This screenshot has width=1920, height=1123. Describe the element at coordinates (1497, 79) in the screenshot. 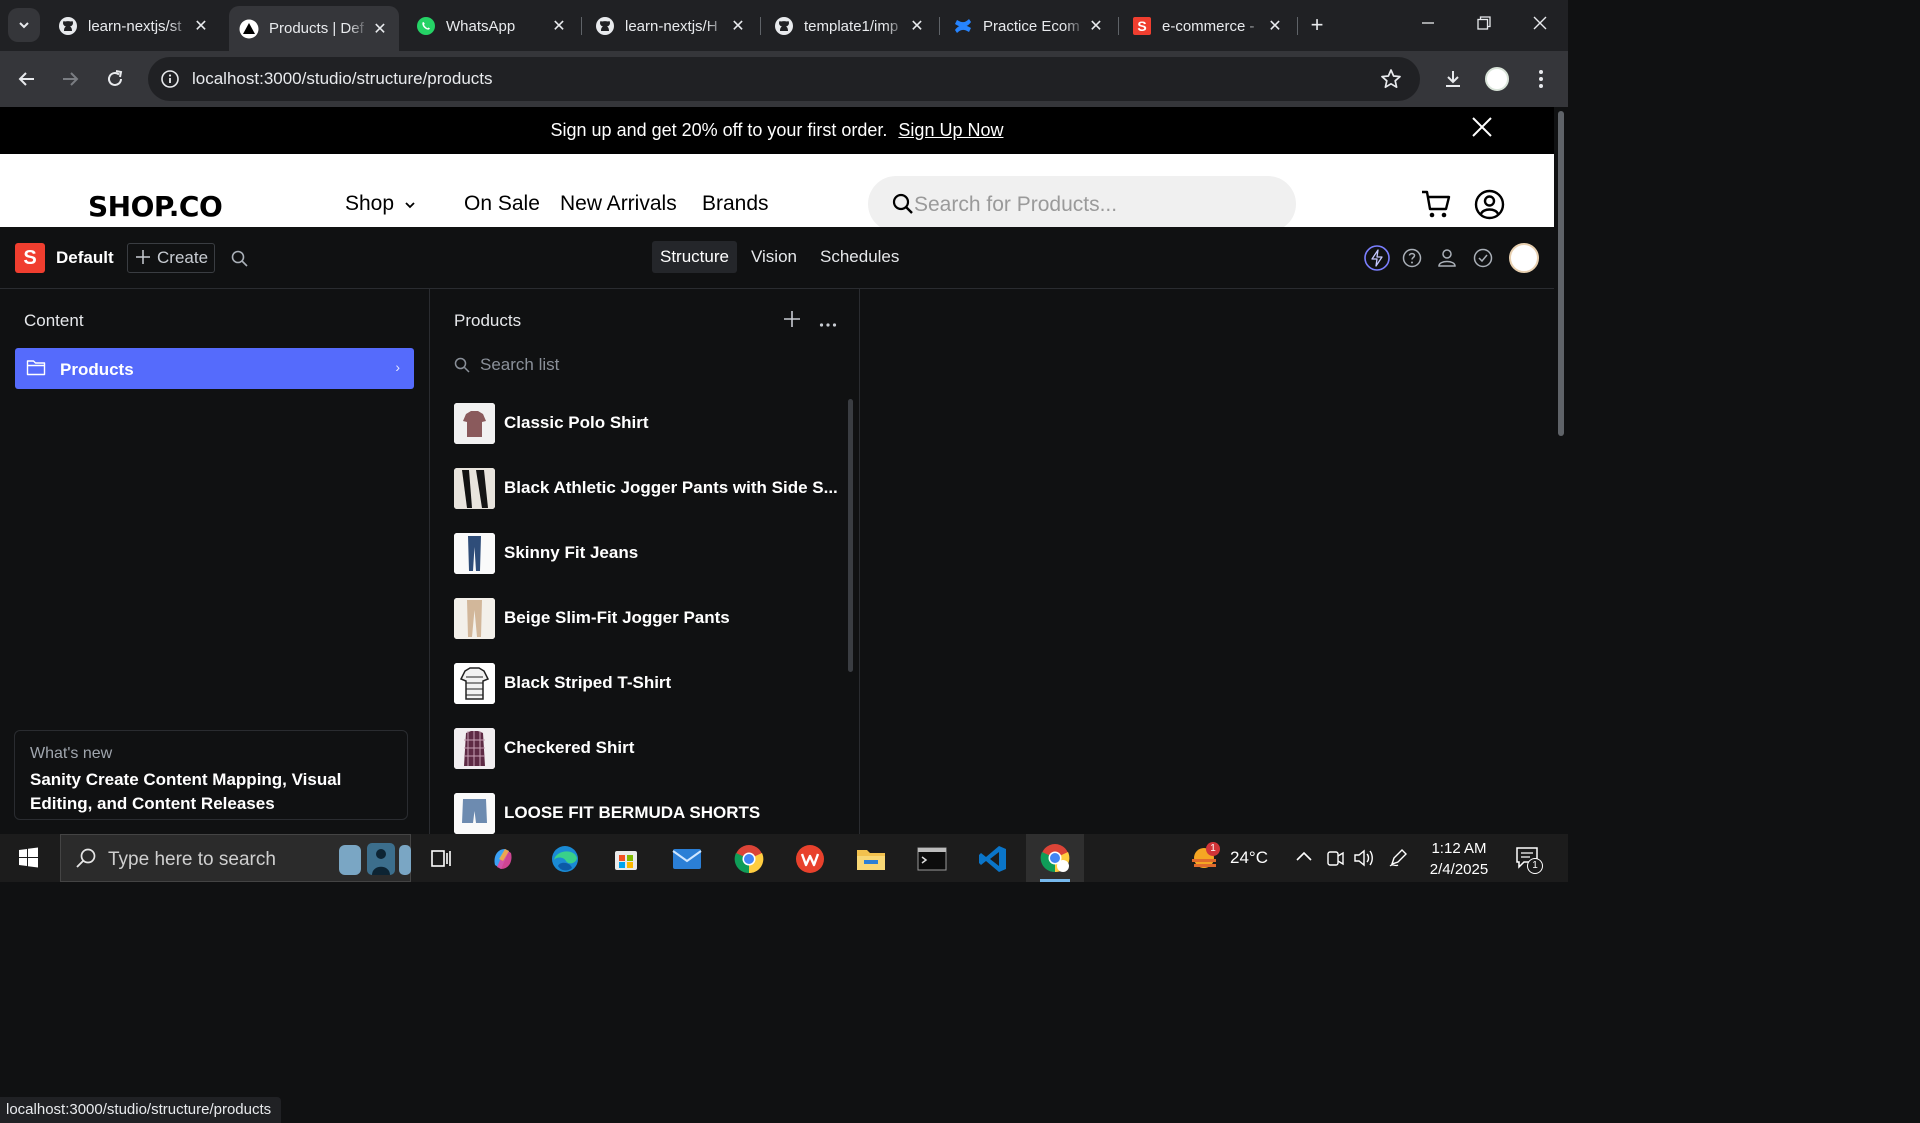

I see `profile-avatar-button` at that location.